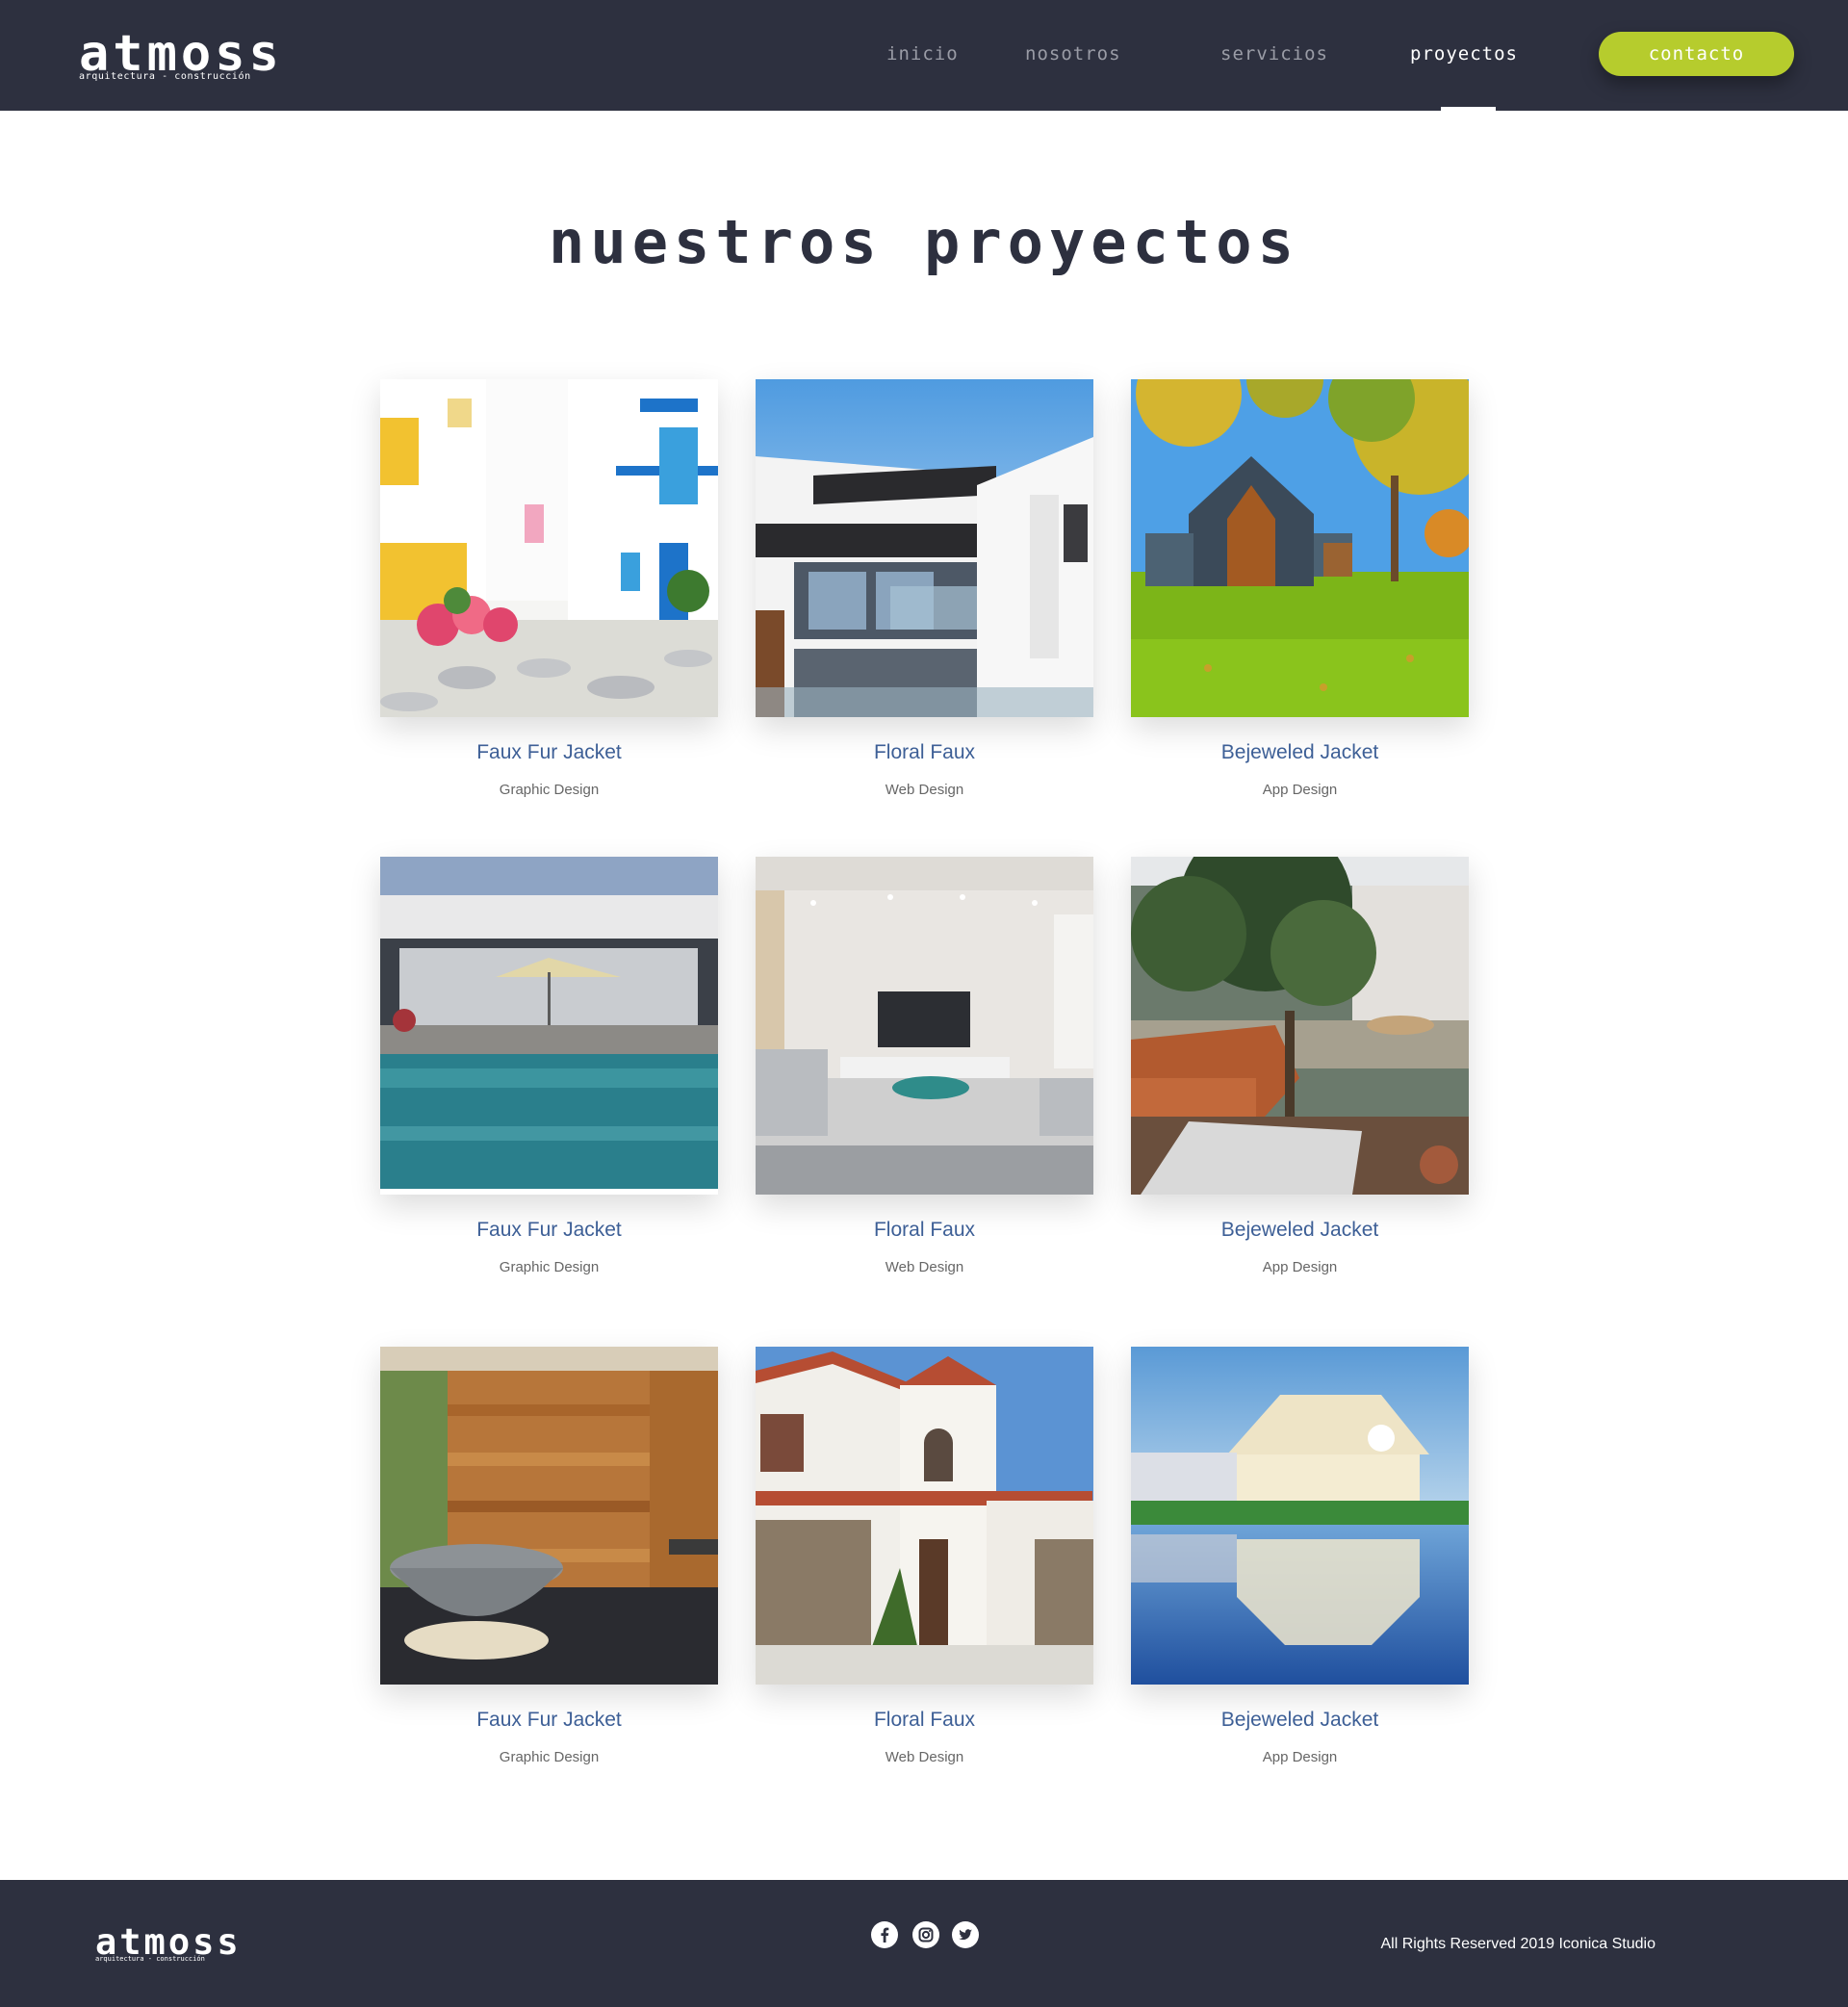  What do you see at coordinates (1300, 548) in the screenshot?
I see `house-autumn-lawn-photo` at bounding box center [1300, 548].